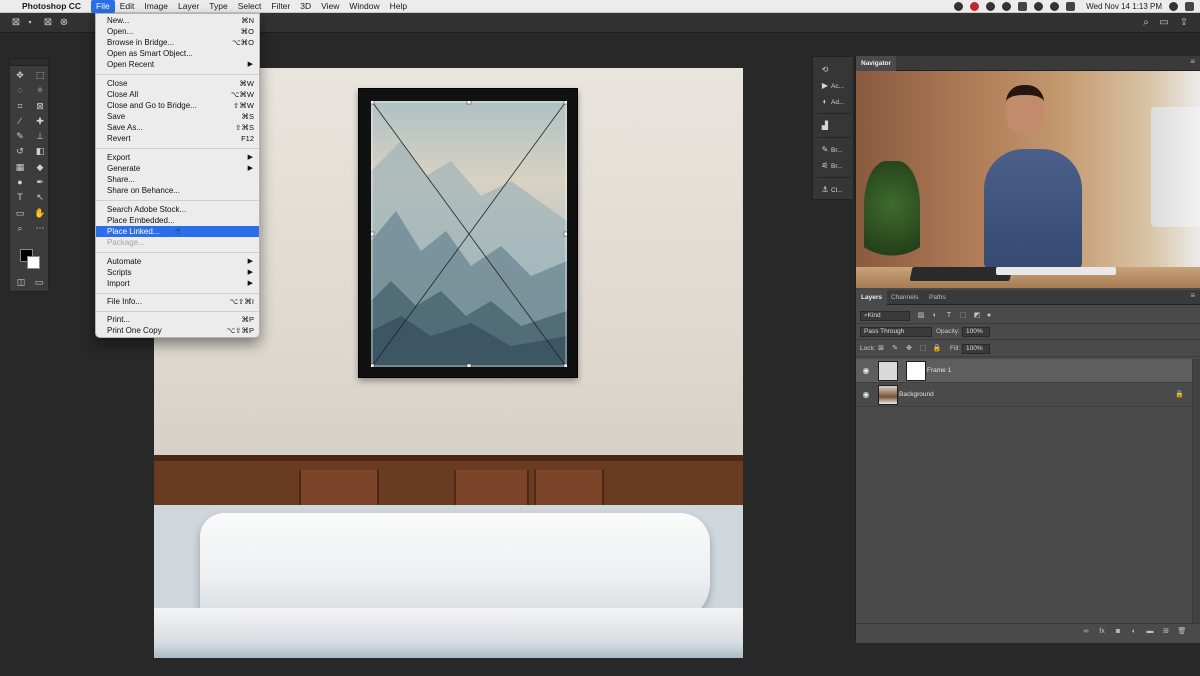 This screenshot has height=676, width=1200. What do you see at coordinates (1024, 371) in the screenshot?
I see `layer-row-frame-1: ◉ Frame 1` at bounding box center [1024, 371].